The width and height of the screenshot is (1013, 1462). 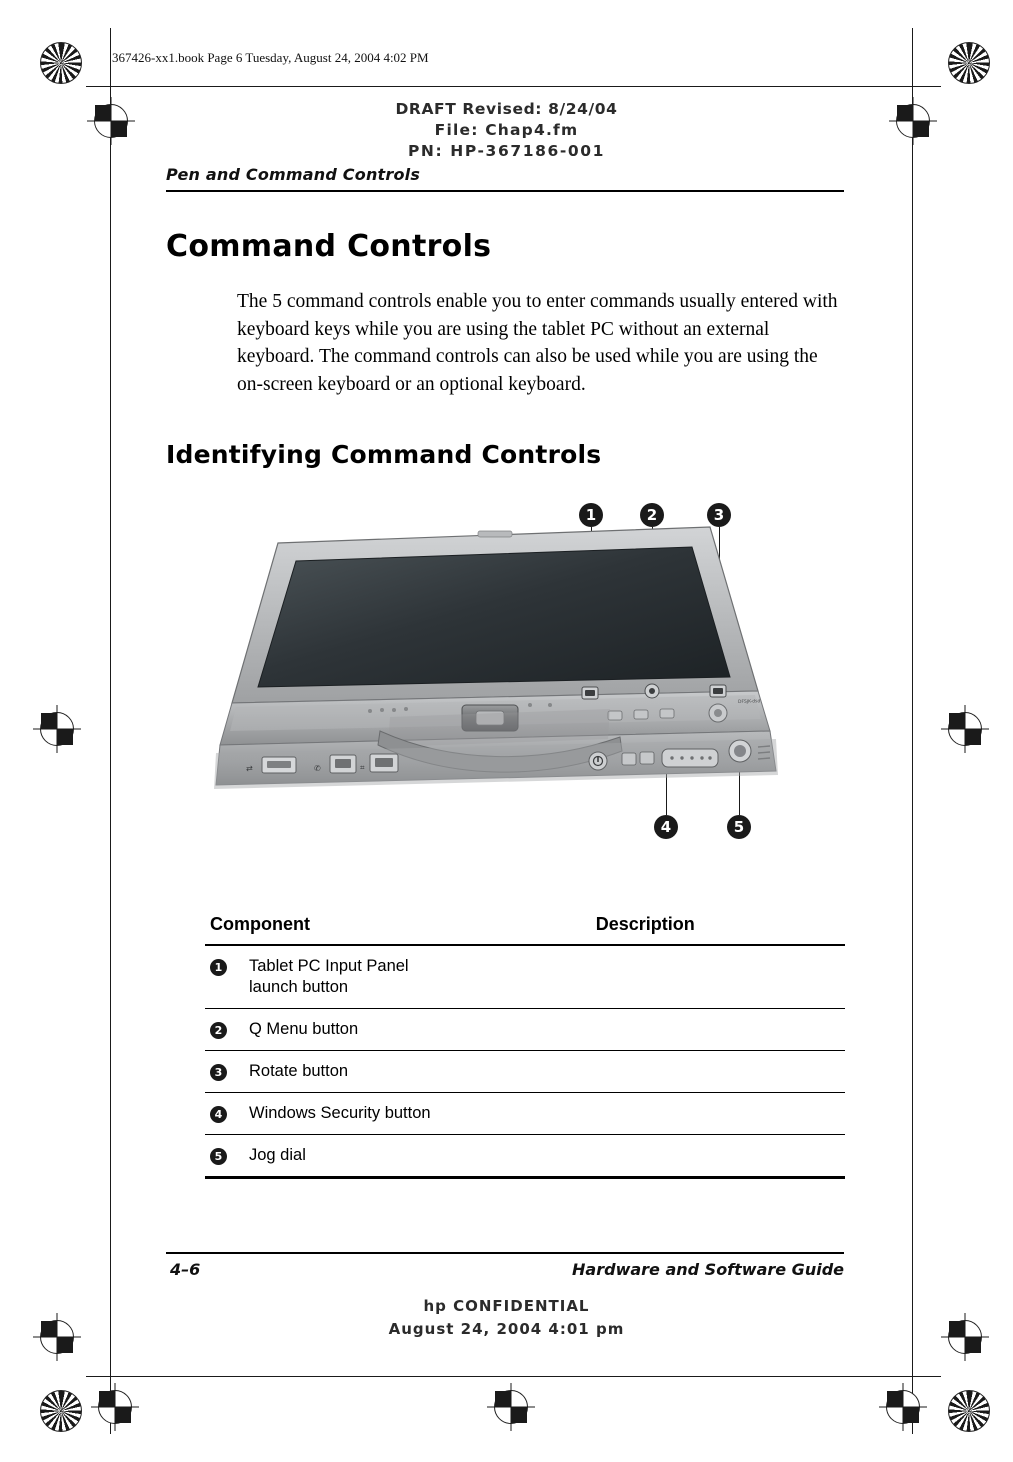 What do you see at coordinates (544, 1071) in the screenshot?
I see `table-row-description: Rotate button` at bounding box center [544, 1071].